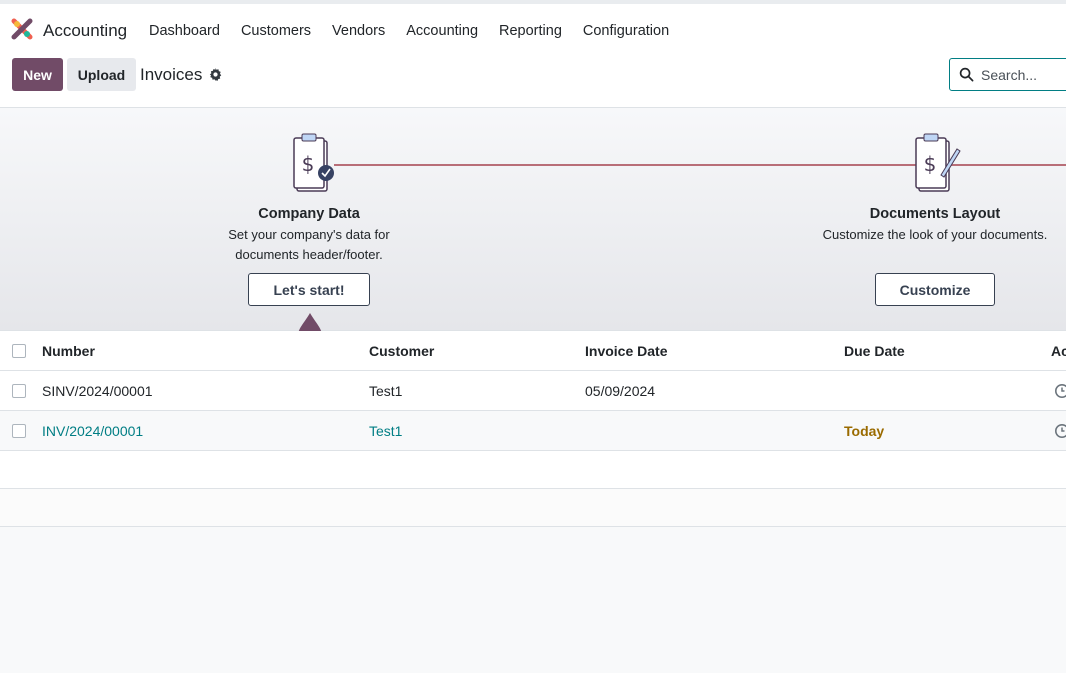 Image resolution: width=1066 pixels, height=673 pixels. What do you see at coordinates (85, 31) in the screenshot?
I see `app-name: Accounting` at bounding box center [85, 31].